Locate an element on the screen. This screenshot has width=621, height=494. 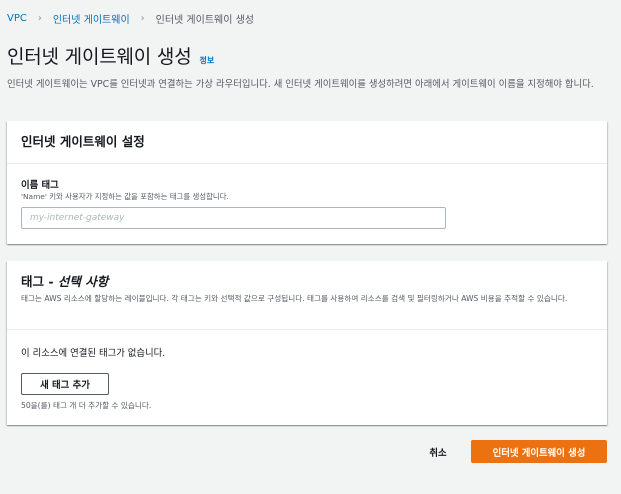
add-tag-button: 새 태그 추가 is located at coordinates (65, 384).